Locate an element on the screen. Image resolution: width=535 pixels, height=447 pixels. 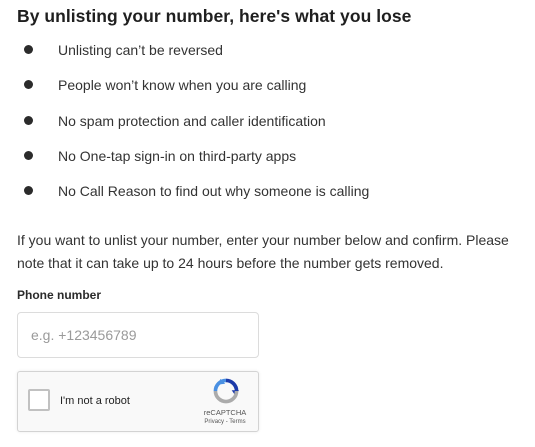
loss-text: No One-tap sign-in on third-party apps is located at coordinates (177, 155).